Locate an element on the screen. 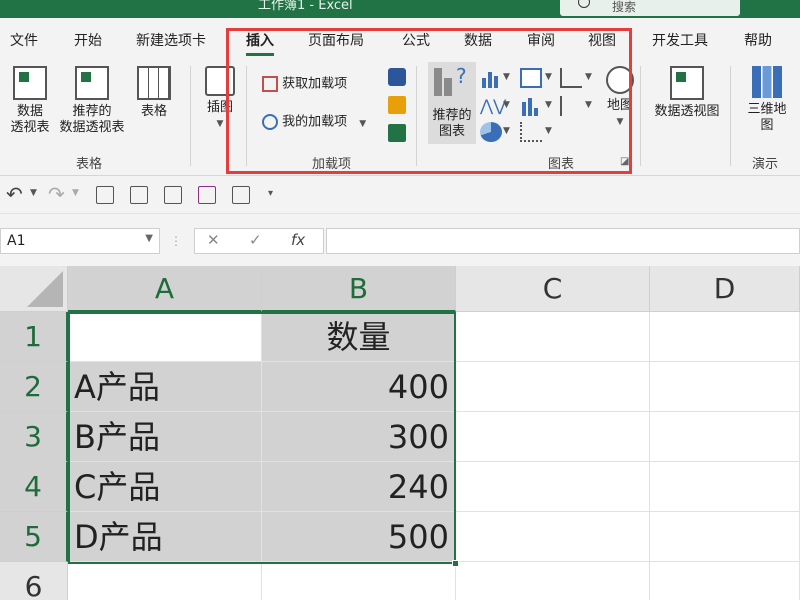 This screenshot has height=600, width=800. pivot-table-label: 数据 透视表 is located at coordinates (30, 119).